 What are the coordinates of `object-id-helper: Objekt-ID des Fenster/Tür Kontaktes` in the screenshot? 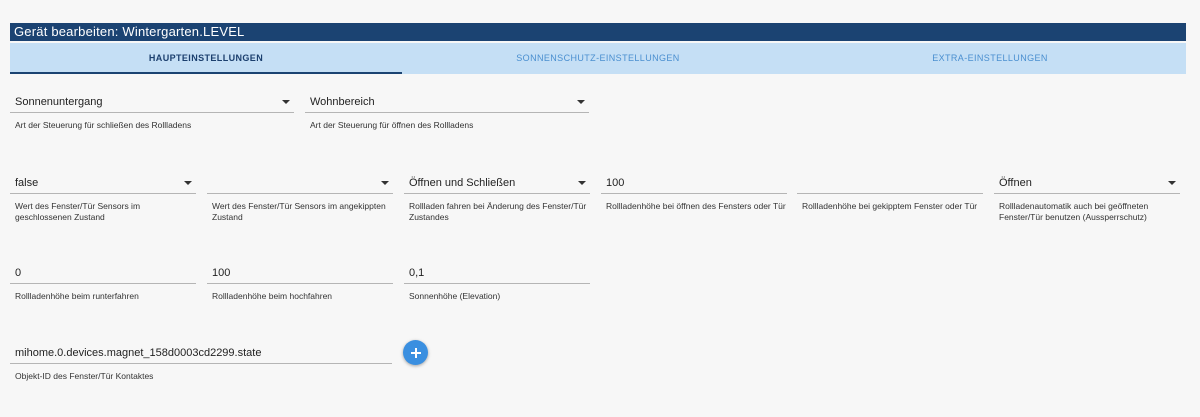 It's located at (84, 376).